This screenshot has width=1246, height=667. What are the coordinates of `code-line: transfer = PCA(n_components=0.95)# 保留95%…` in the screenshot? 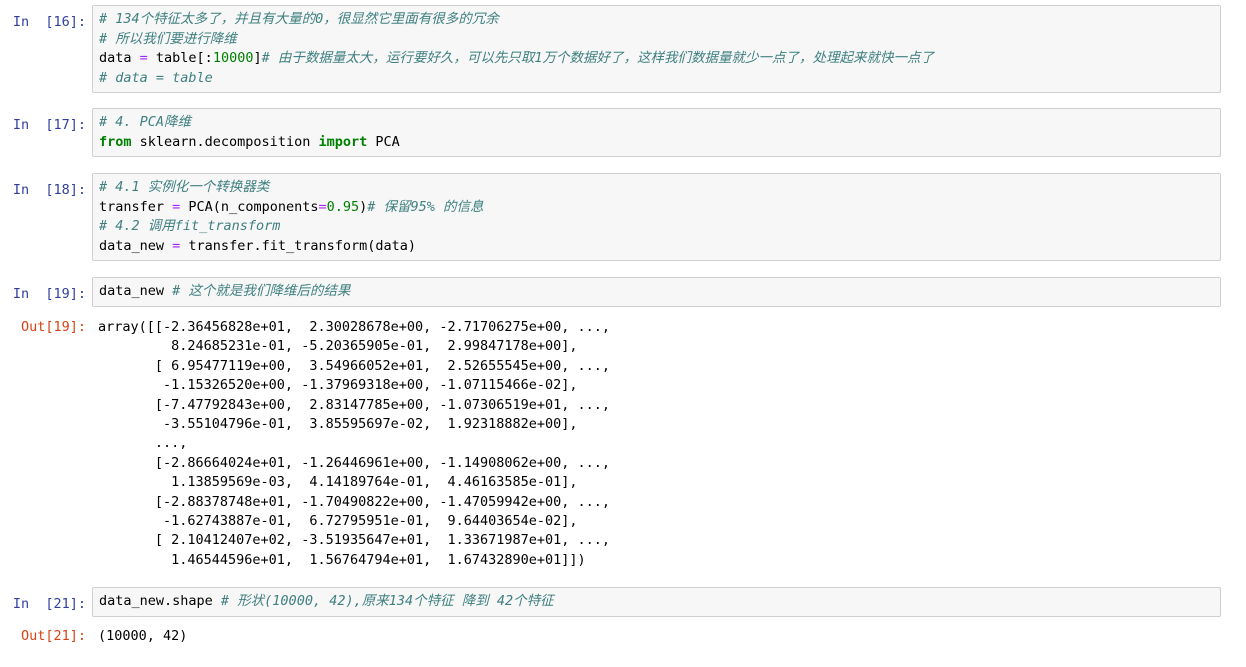 It's located at (659, 208).